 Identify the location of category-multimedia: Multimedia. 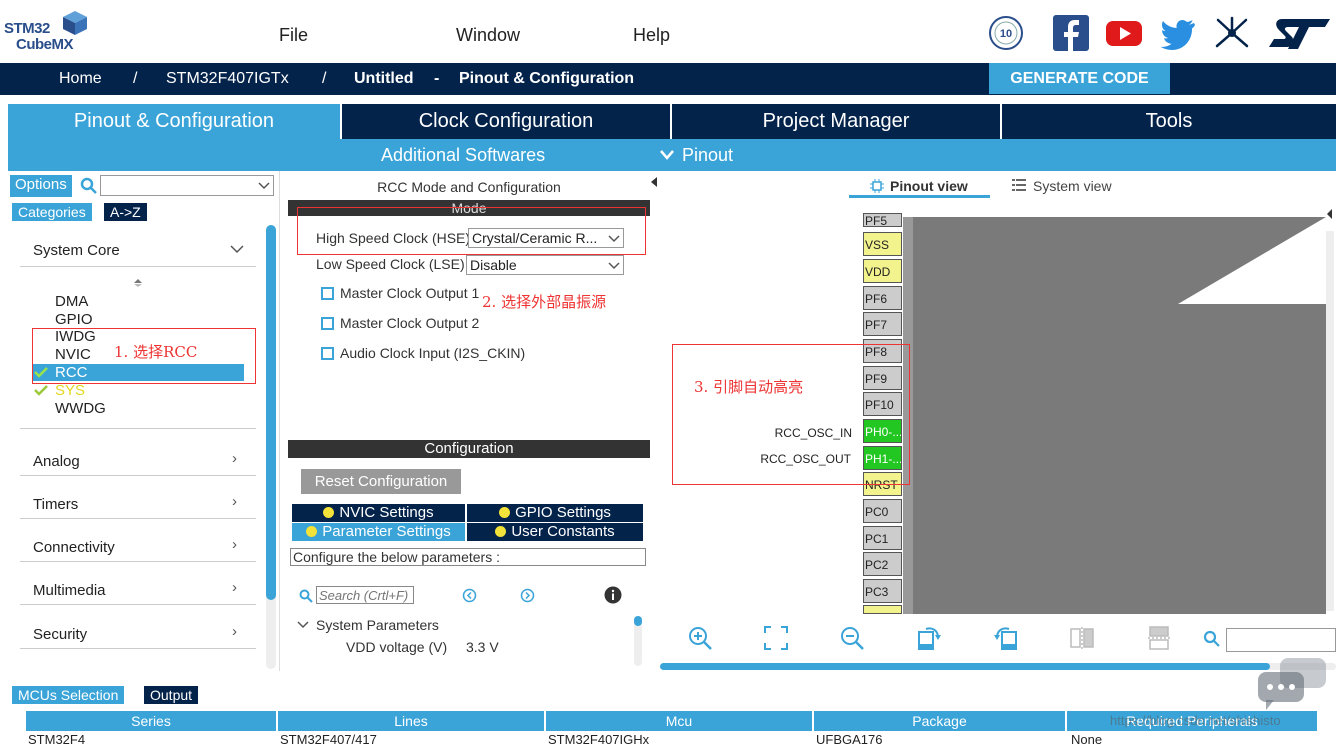
(69, 590).